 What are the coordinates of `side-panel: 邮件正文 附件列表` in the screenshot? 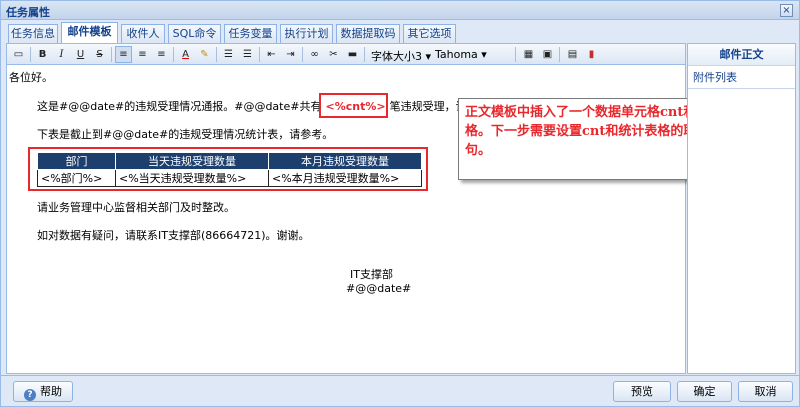 It's located at (741, 208).